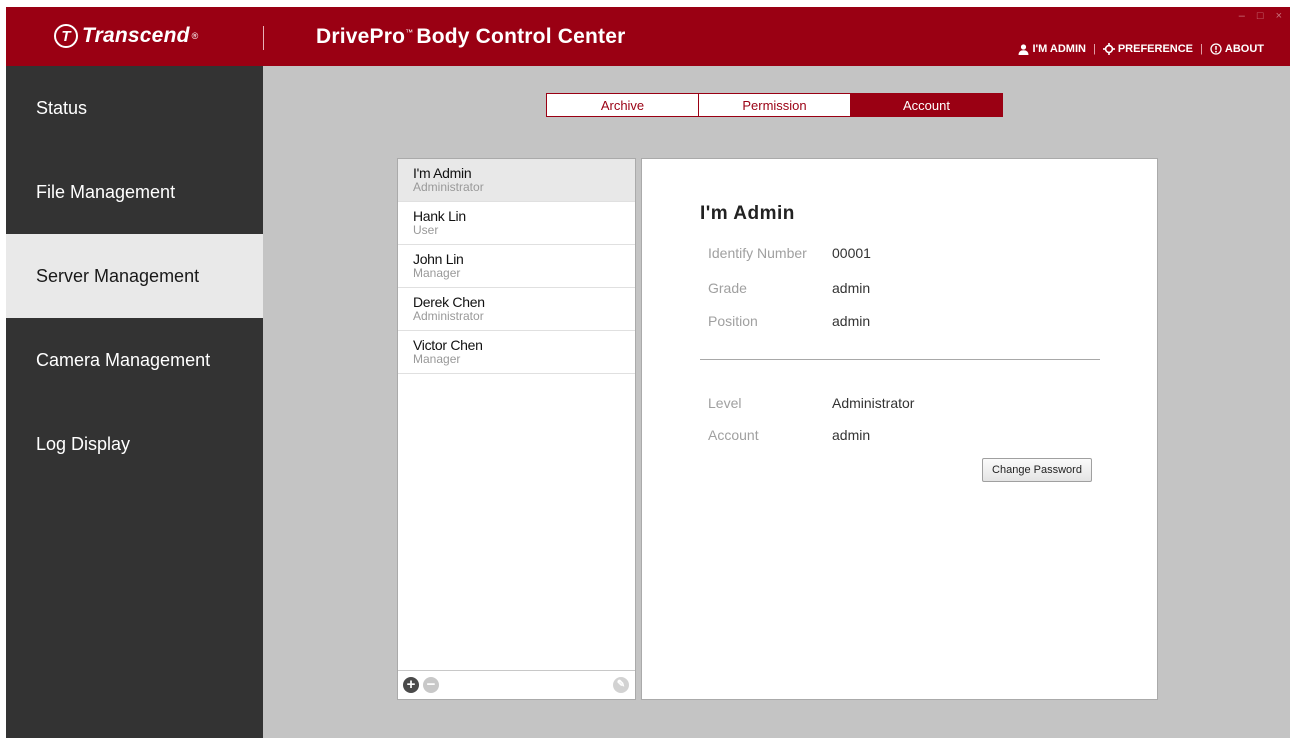  What do you see at coordinates (516, 180) in the screenshot?
I see `list-item: I'm Admin Administrator` at bounding box center [516, 180].